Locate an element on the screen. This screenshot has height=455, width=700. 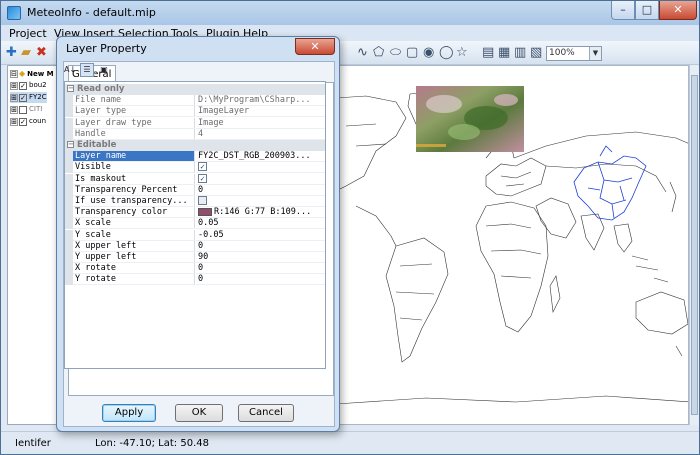
property-row: Visible ✓ is located at coordinates (195, 168).